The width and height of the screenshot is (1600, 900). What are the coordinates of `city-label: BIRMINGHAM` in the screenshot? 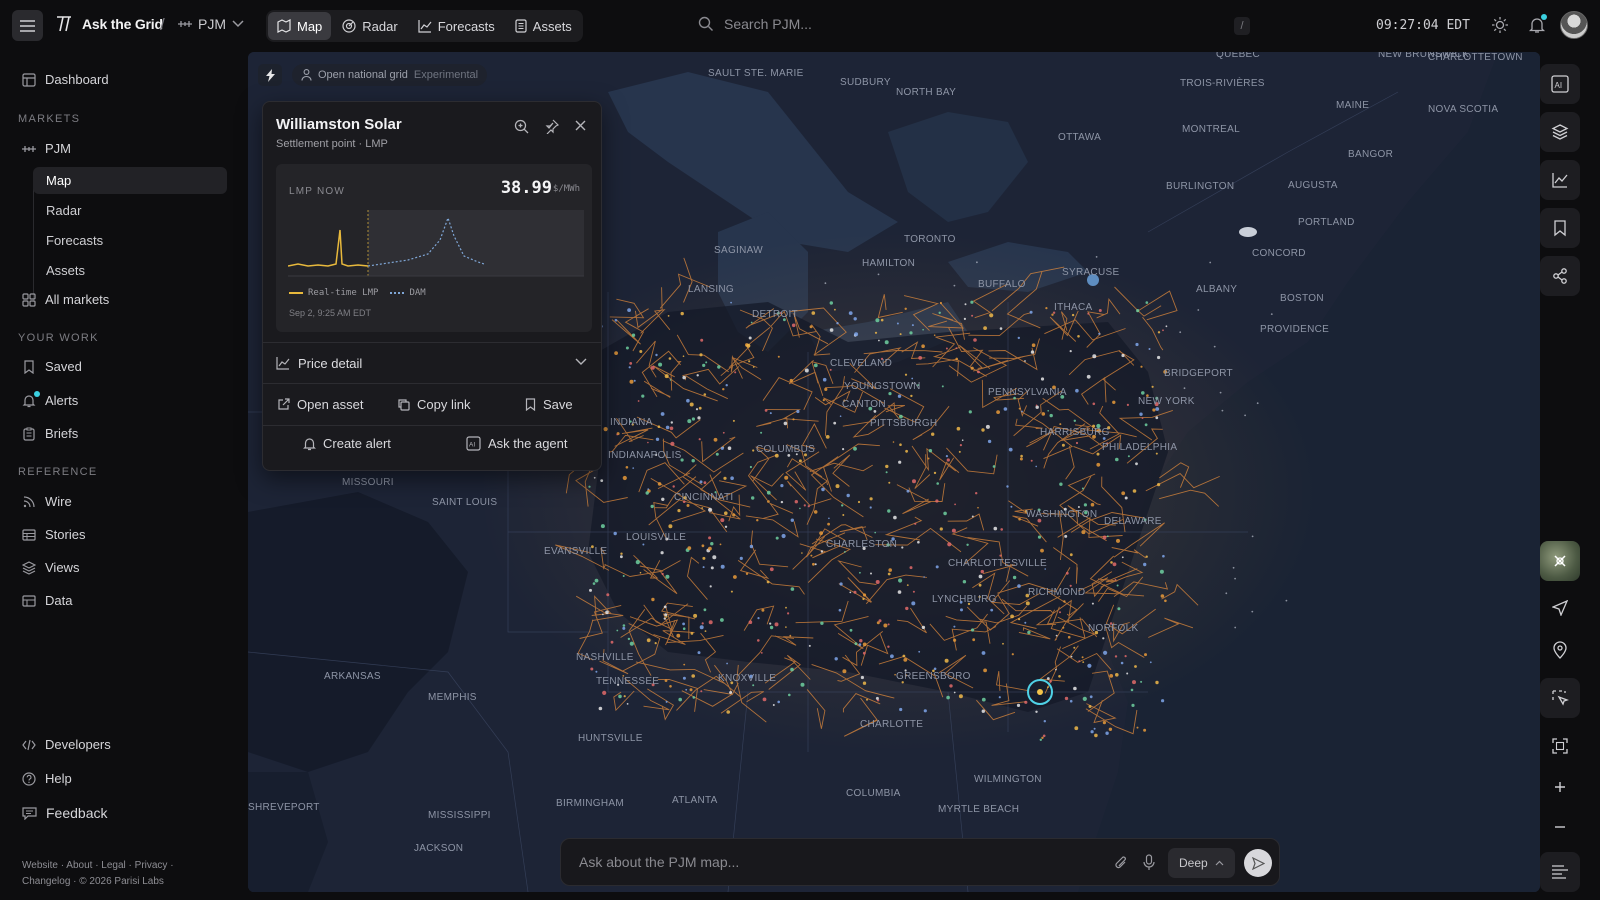 It's located at (590, 803).